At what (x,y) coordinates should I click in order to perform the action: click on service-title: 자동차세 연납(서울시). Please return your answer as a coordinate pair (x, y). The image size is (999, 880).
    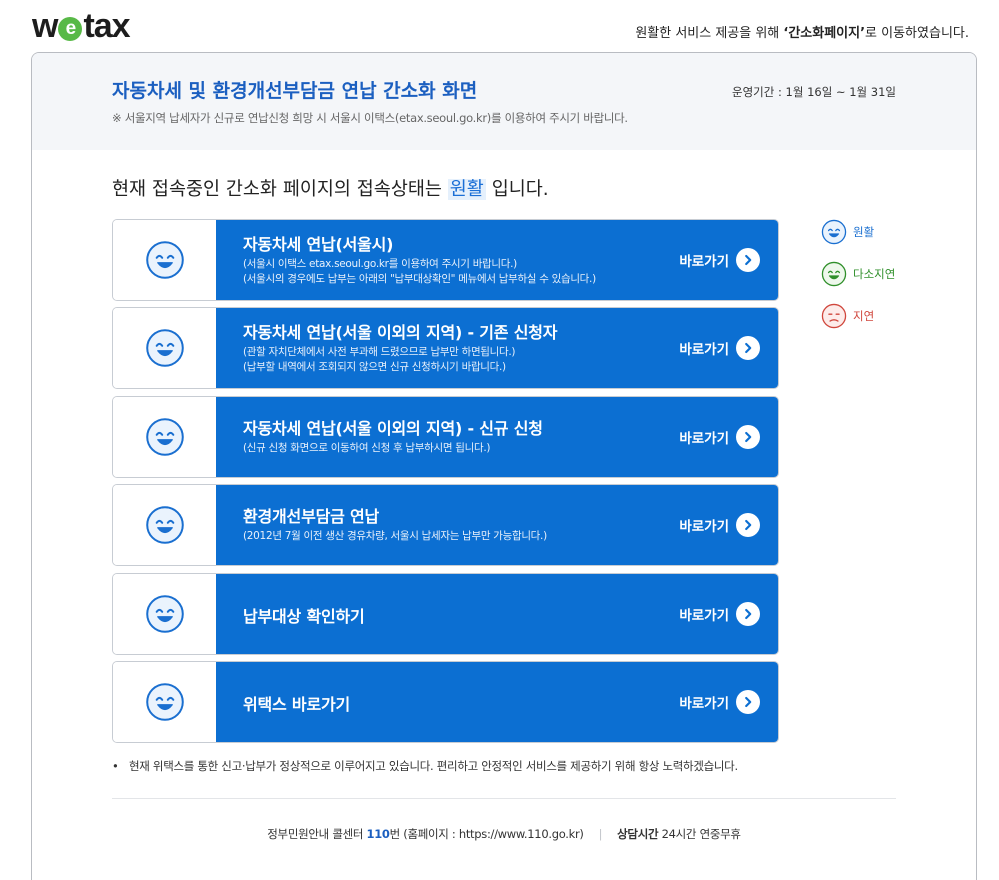
    Looking at the image, I should click on (318, 244).